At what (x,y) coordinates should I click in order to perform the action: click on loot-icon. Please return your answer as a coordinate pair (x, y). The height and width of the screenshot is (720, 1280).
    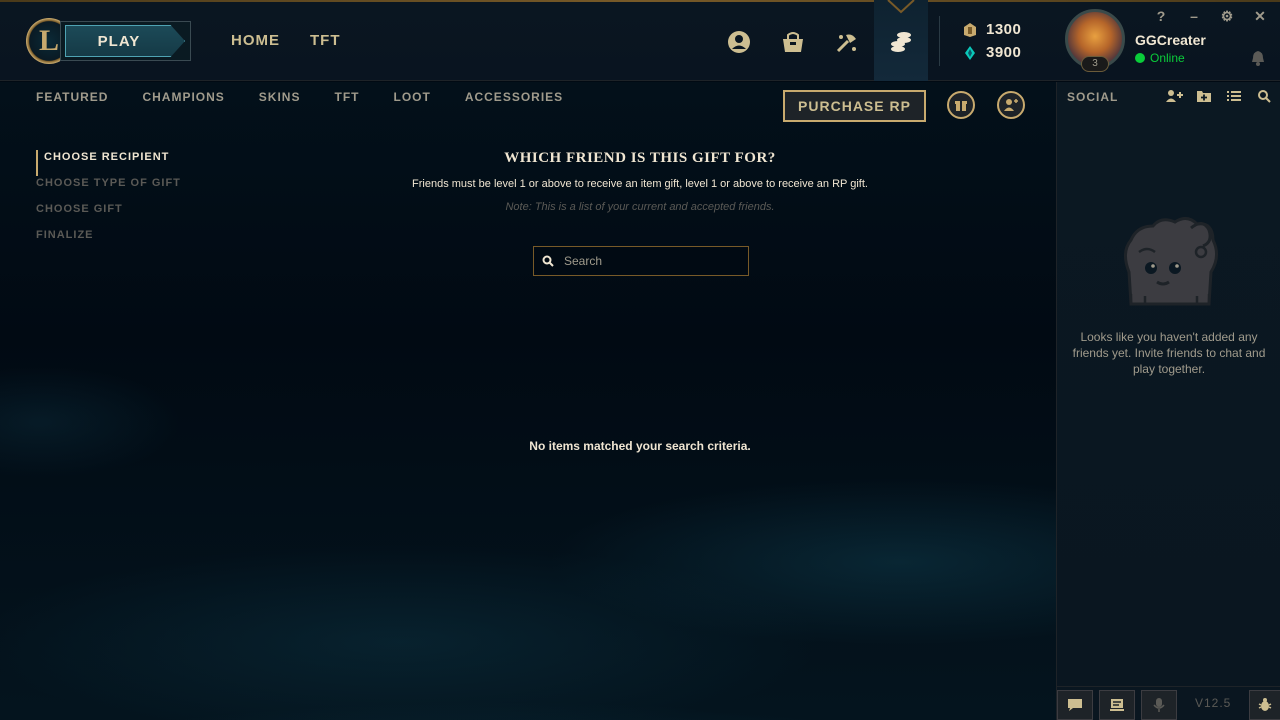
    Looking at the image, I should click on (847, 42).